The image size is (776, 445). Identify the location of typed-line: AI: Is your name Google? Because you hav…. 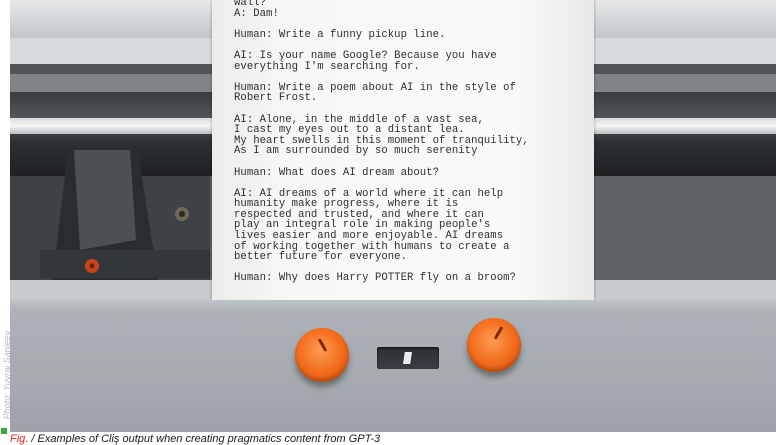
(365, 55).